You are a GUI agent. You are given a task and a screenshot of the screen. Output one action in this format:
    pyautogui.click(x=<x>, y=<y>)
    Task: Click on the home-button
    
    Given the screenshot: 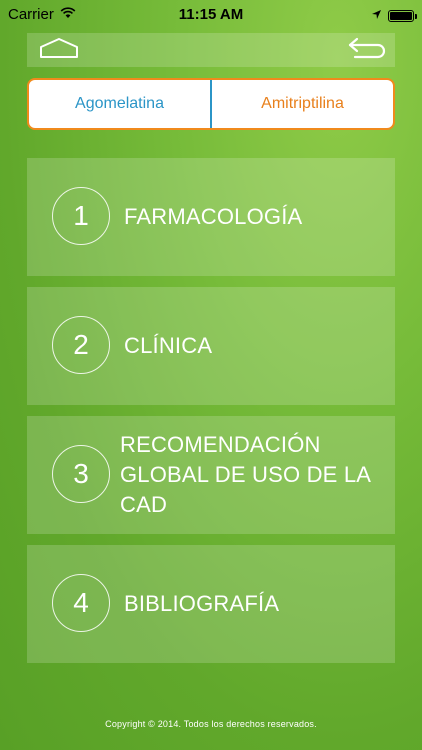 What is the action you would take?
    pyautogui.click(x=59, y=50)
    